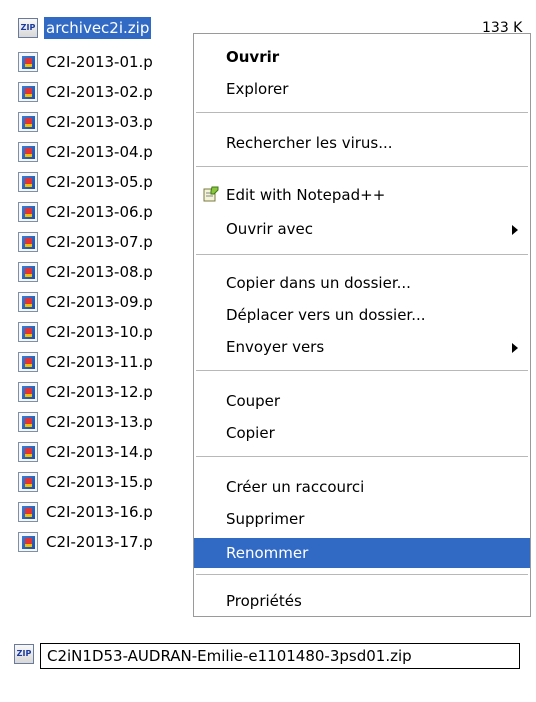  Describe the element at coordinates (99, 152) in the screenshot. I see `file-name: C2I-2013-04.p` at that location.